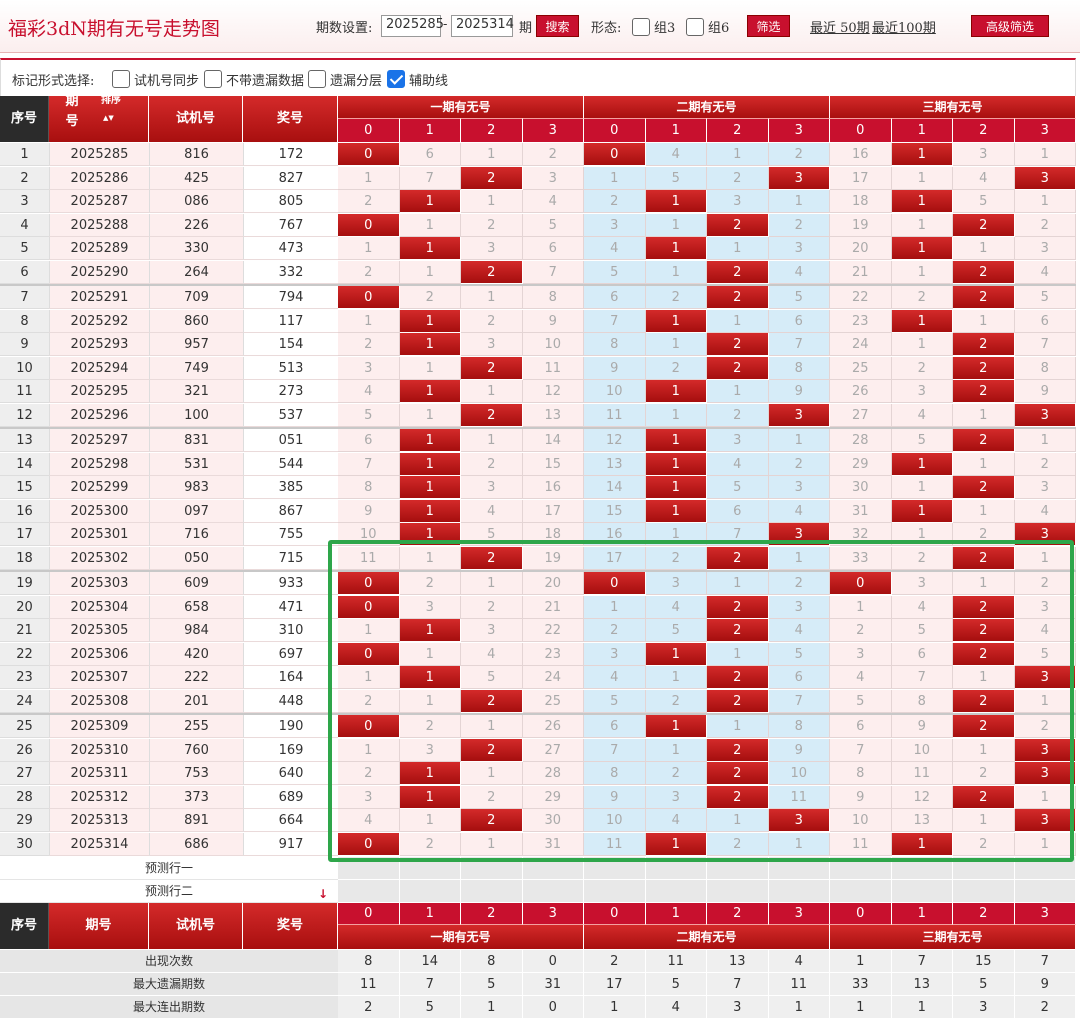 The width and height of the screenshot is (1080, 1019). Describe the element at coordinates (72, 112) in the screenshot. I see `header-period-label: 期号` at that location.